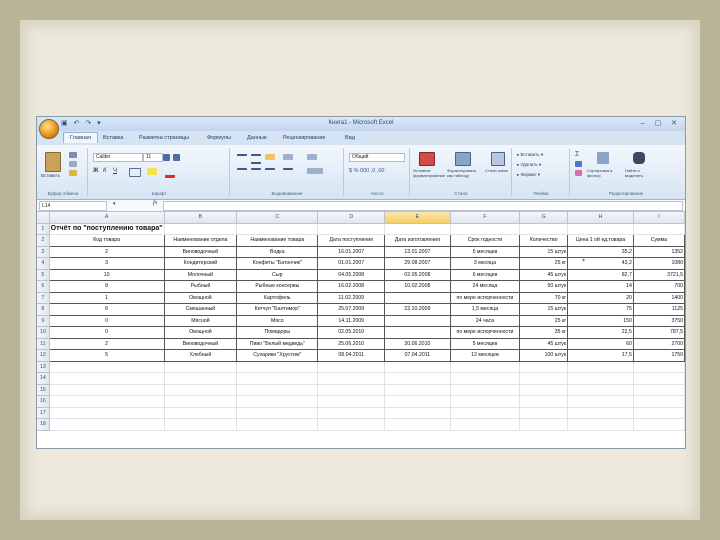 The height and width of the screenshot is (540, 720). Describe the element at coordinates (600, 252) in the screenshot. I see `data-cell: 35,2` at that location.